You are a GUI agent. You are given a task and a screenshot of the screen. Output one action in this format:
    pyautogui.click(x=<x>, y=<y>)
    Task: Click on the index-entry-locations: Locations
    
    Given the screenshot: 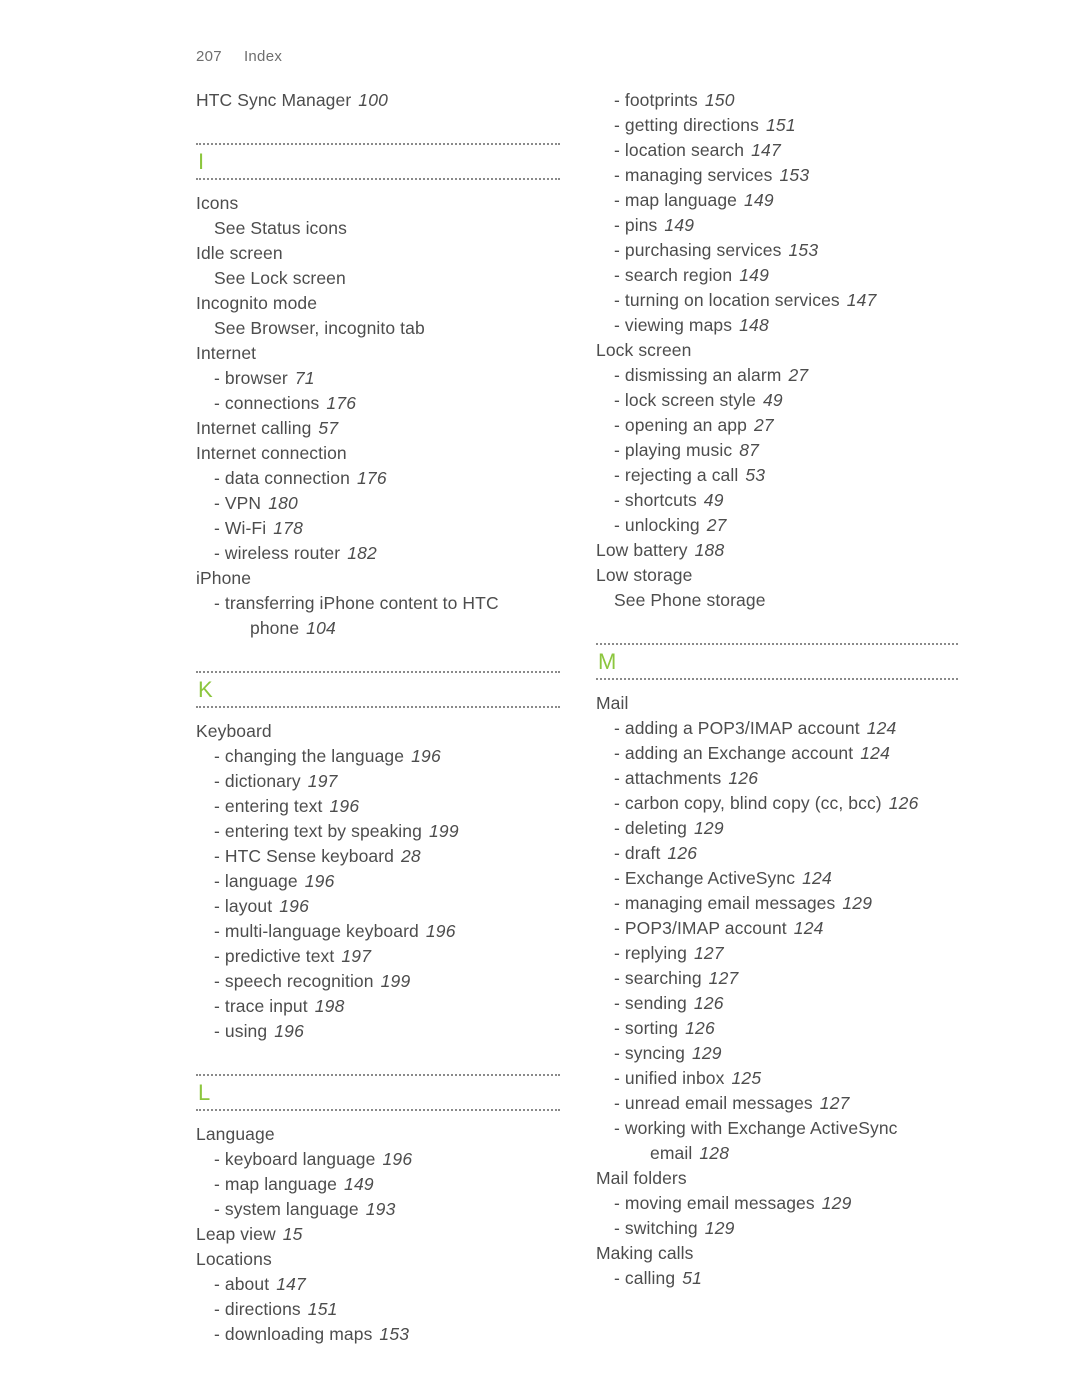 What is the action you would take?
    pyautogui.click(x=378, y=1259)
    